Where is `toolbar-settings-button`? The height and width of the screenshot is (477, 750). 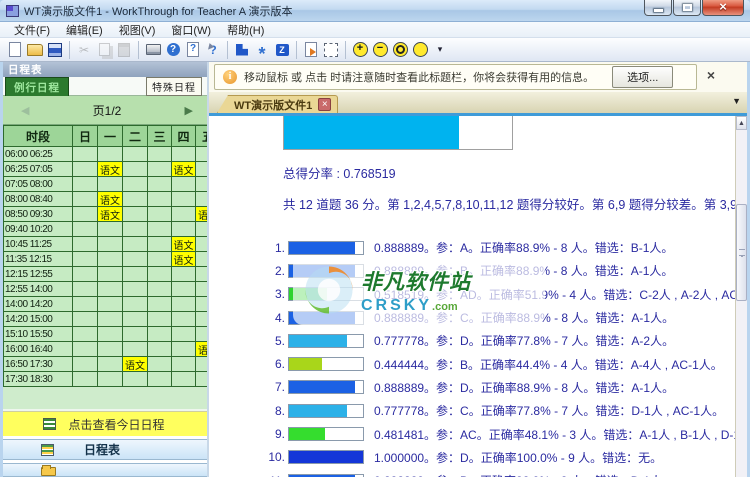 toolbar-settings-button is located at coordinates (262, 50).